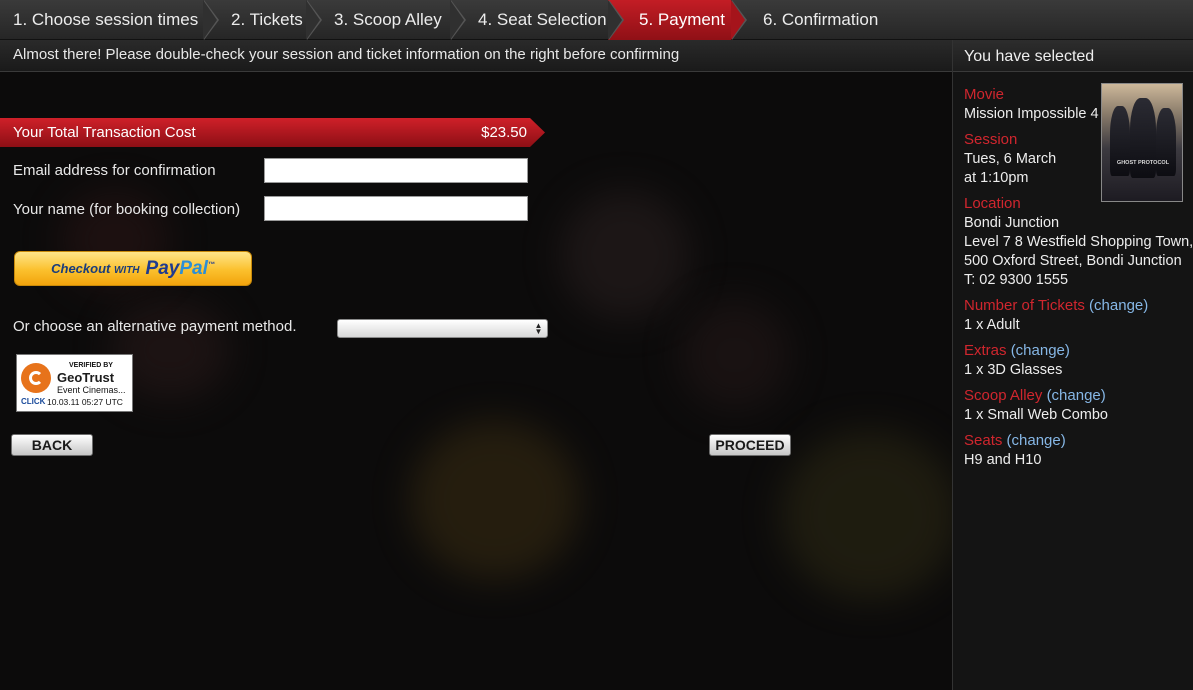 The image size is (1193, 690). Describe the element at coordinates (442, 328) in the screenshot. I see `payment-method-select: ▲ ▼` at that location.